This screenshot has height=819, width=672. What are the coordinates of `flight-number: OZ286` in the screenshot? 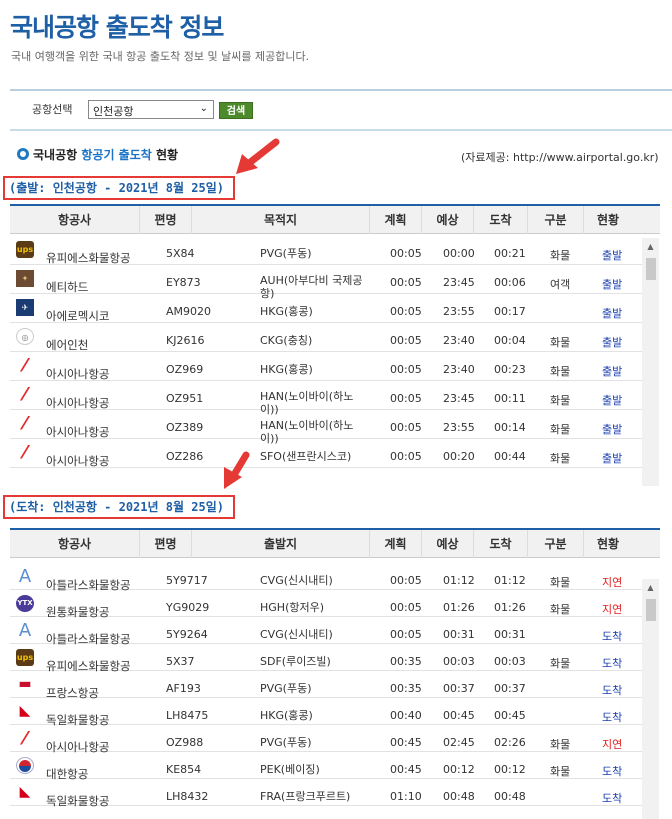 It's located at (185, 456).